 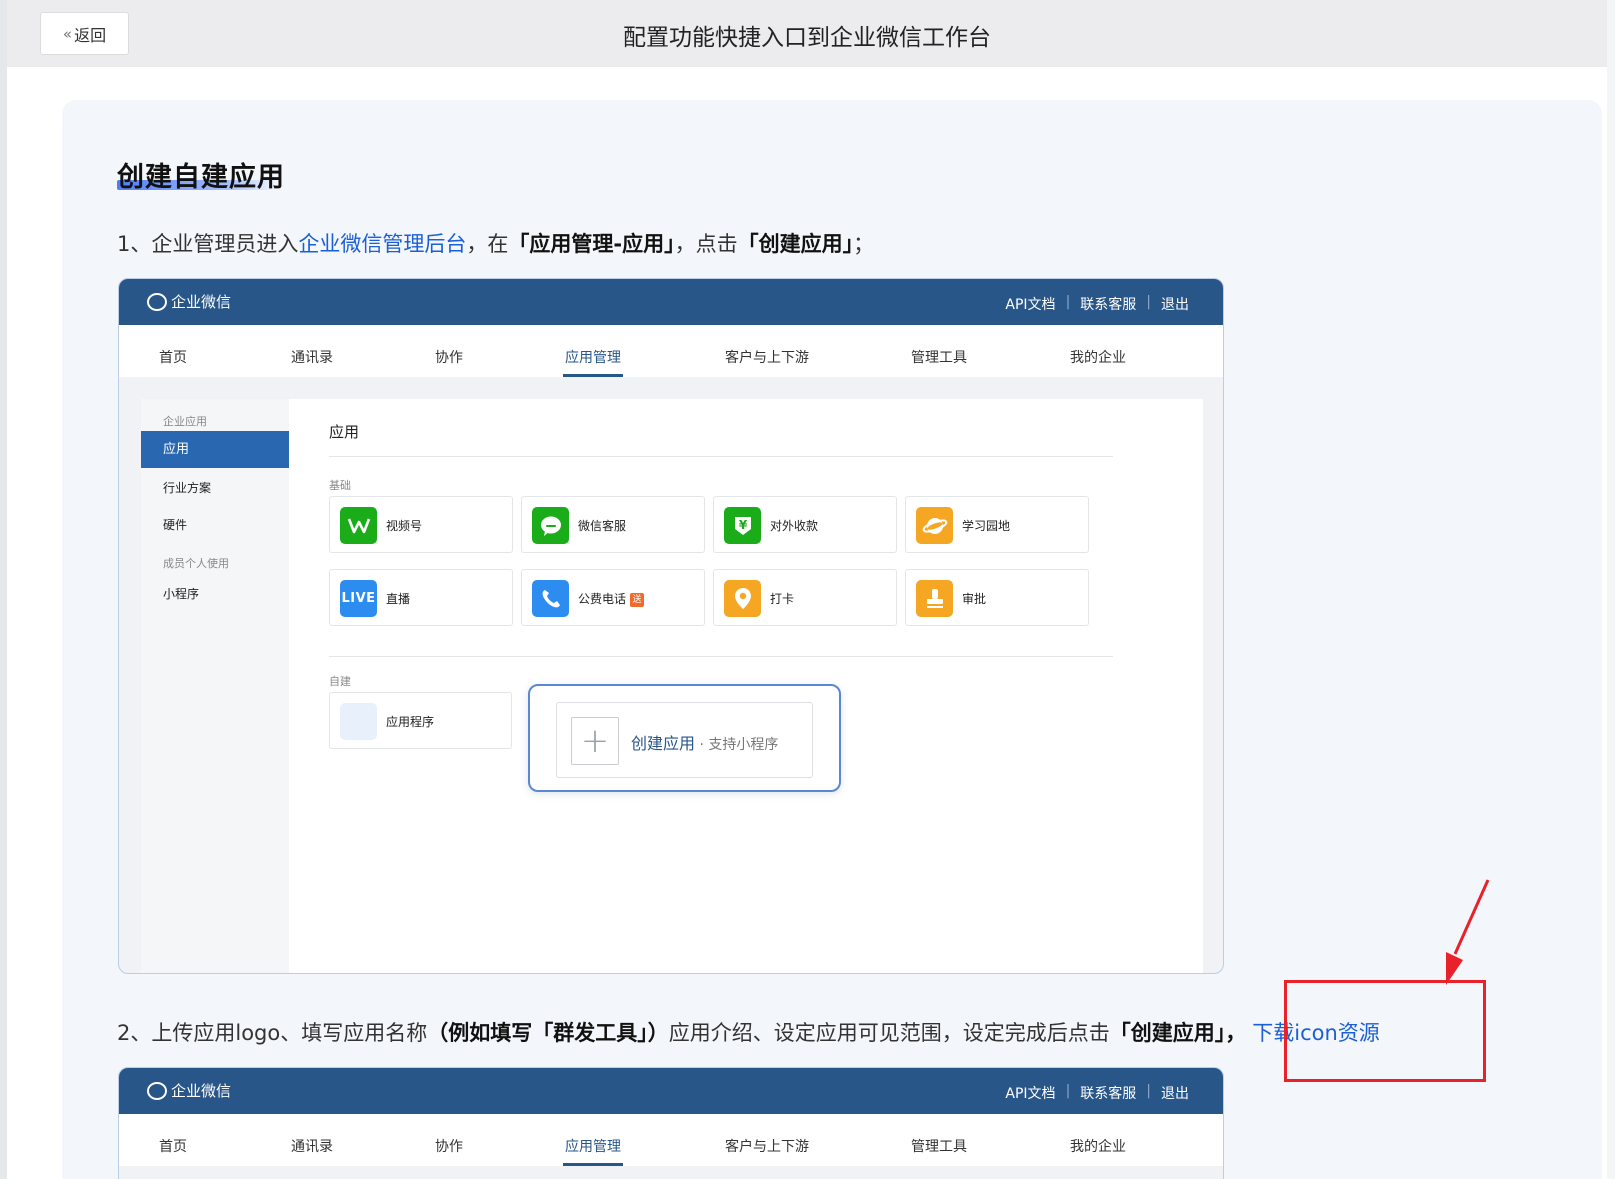 I want to click on app-card-learning: 学习园地, so click(x=997, y=524).